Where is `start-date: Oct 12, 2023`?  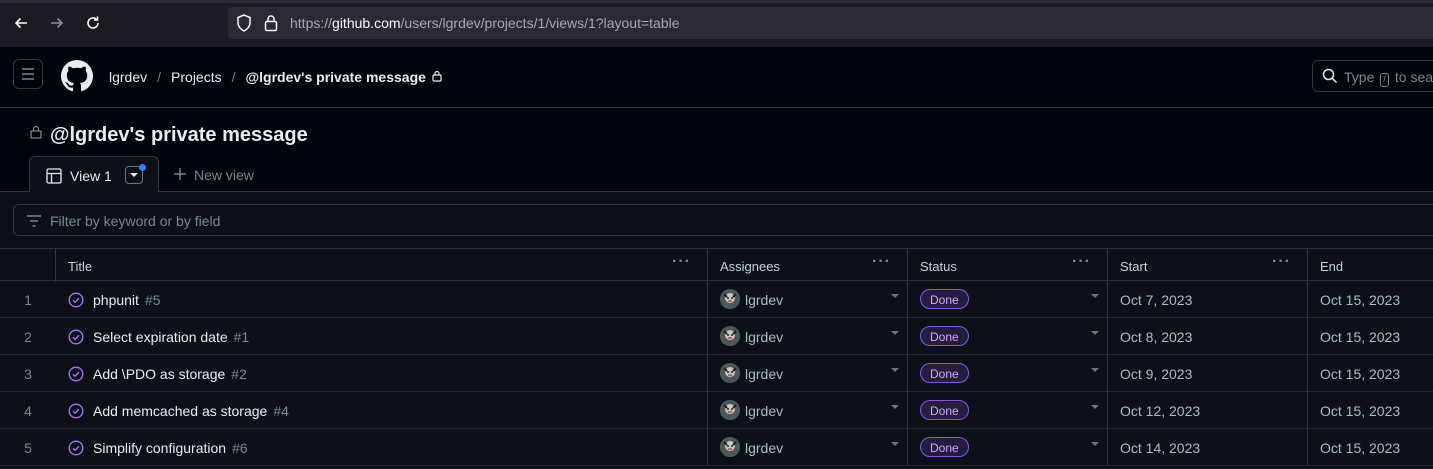
start-date: Oct 12, 2023 is located at coordinates (1160, 411).